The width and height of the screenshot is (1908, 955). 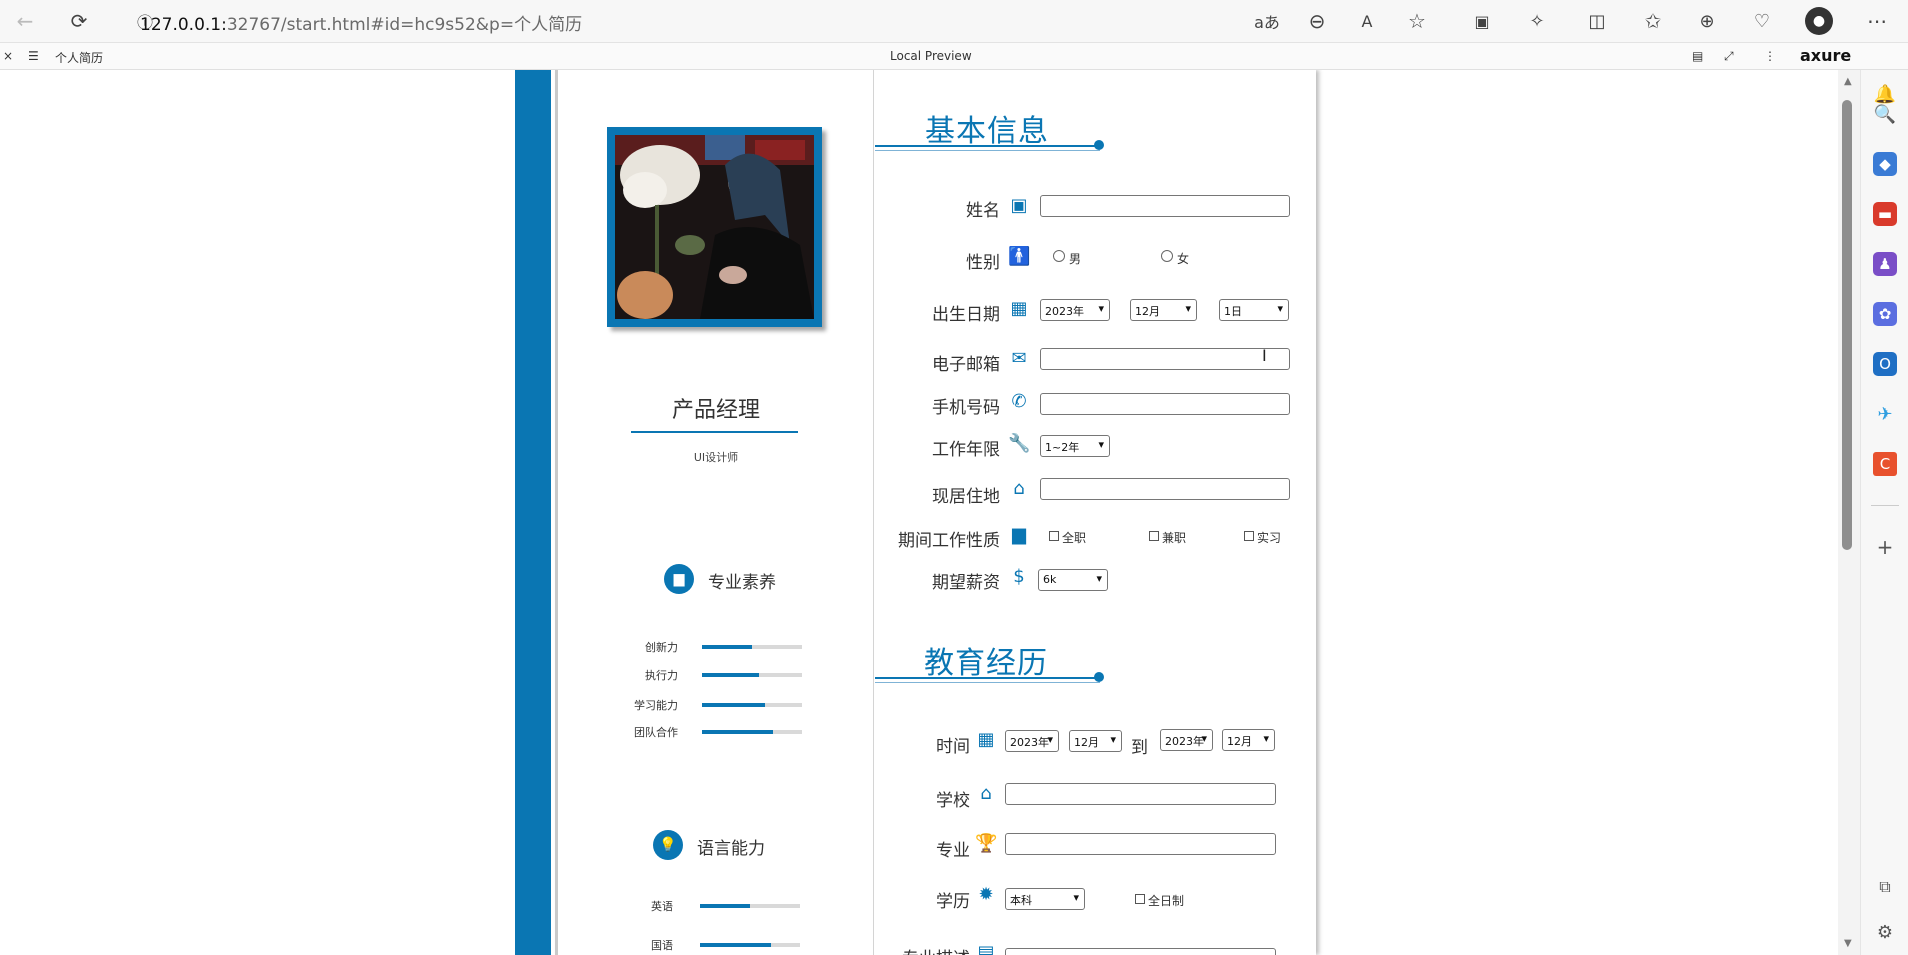 What do you see at coordinates (1885, 164) in the screenshot?
I see `tag-icon: ◆` at bounding box center [1885, 164].